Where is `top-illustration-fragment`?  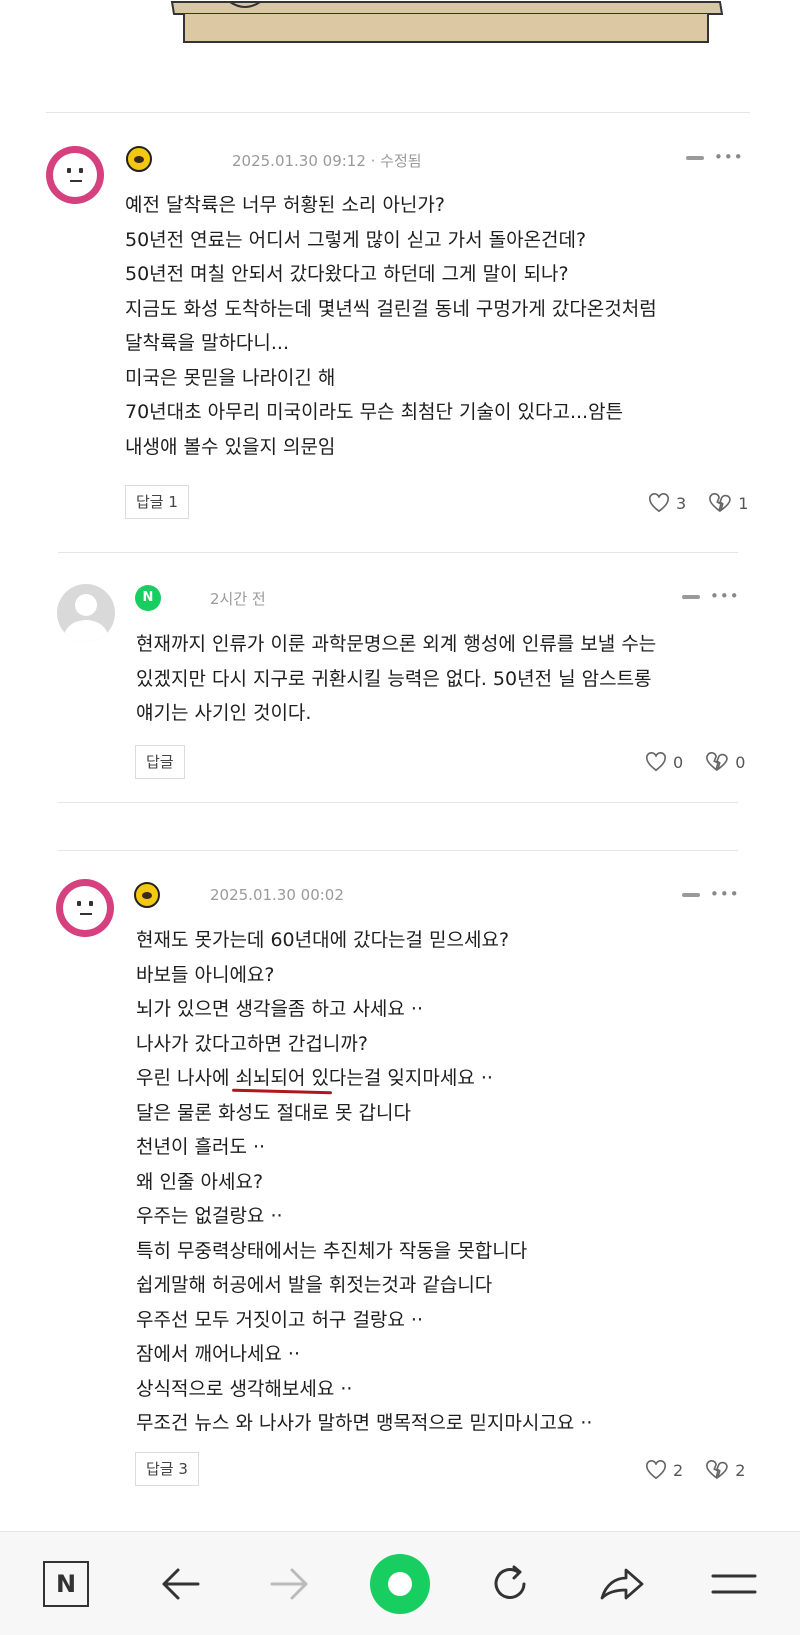 top-illustration-fragment is located at coordinates (447, 21).